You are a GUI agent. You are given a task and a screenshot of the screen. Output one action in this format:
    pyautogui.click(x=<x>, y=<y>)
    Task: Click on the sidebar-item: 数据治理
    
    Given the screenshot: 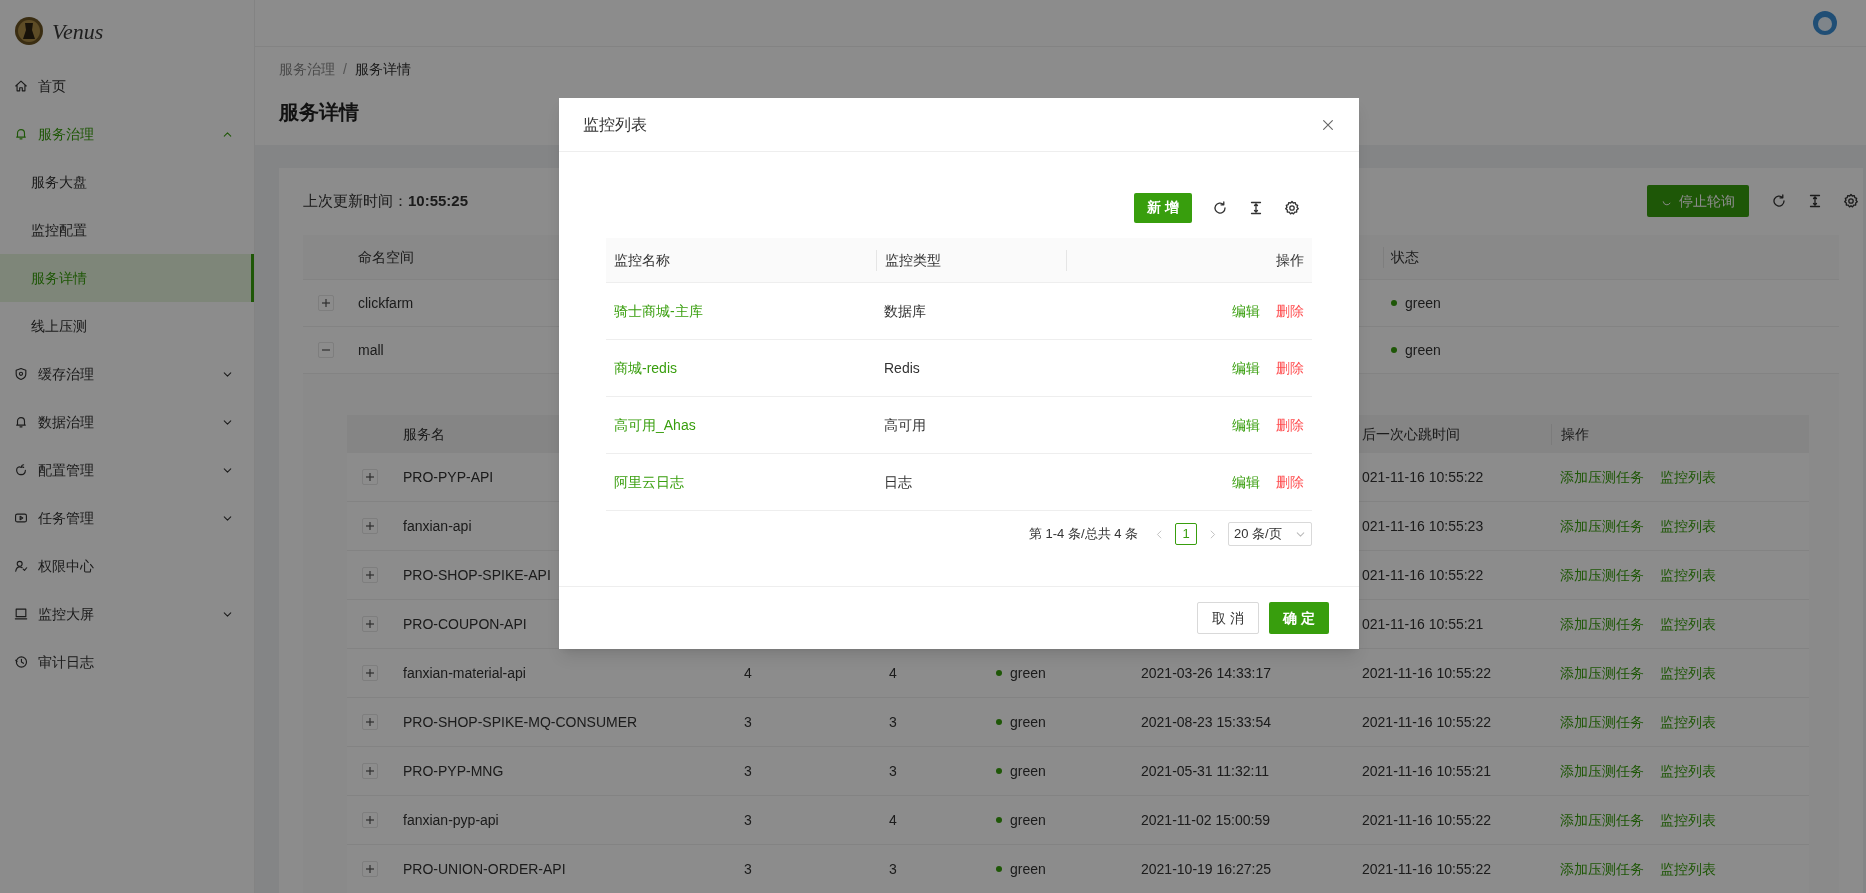 What is the action you would take?
    pyautogui.click(x=127, y=422)
    